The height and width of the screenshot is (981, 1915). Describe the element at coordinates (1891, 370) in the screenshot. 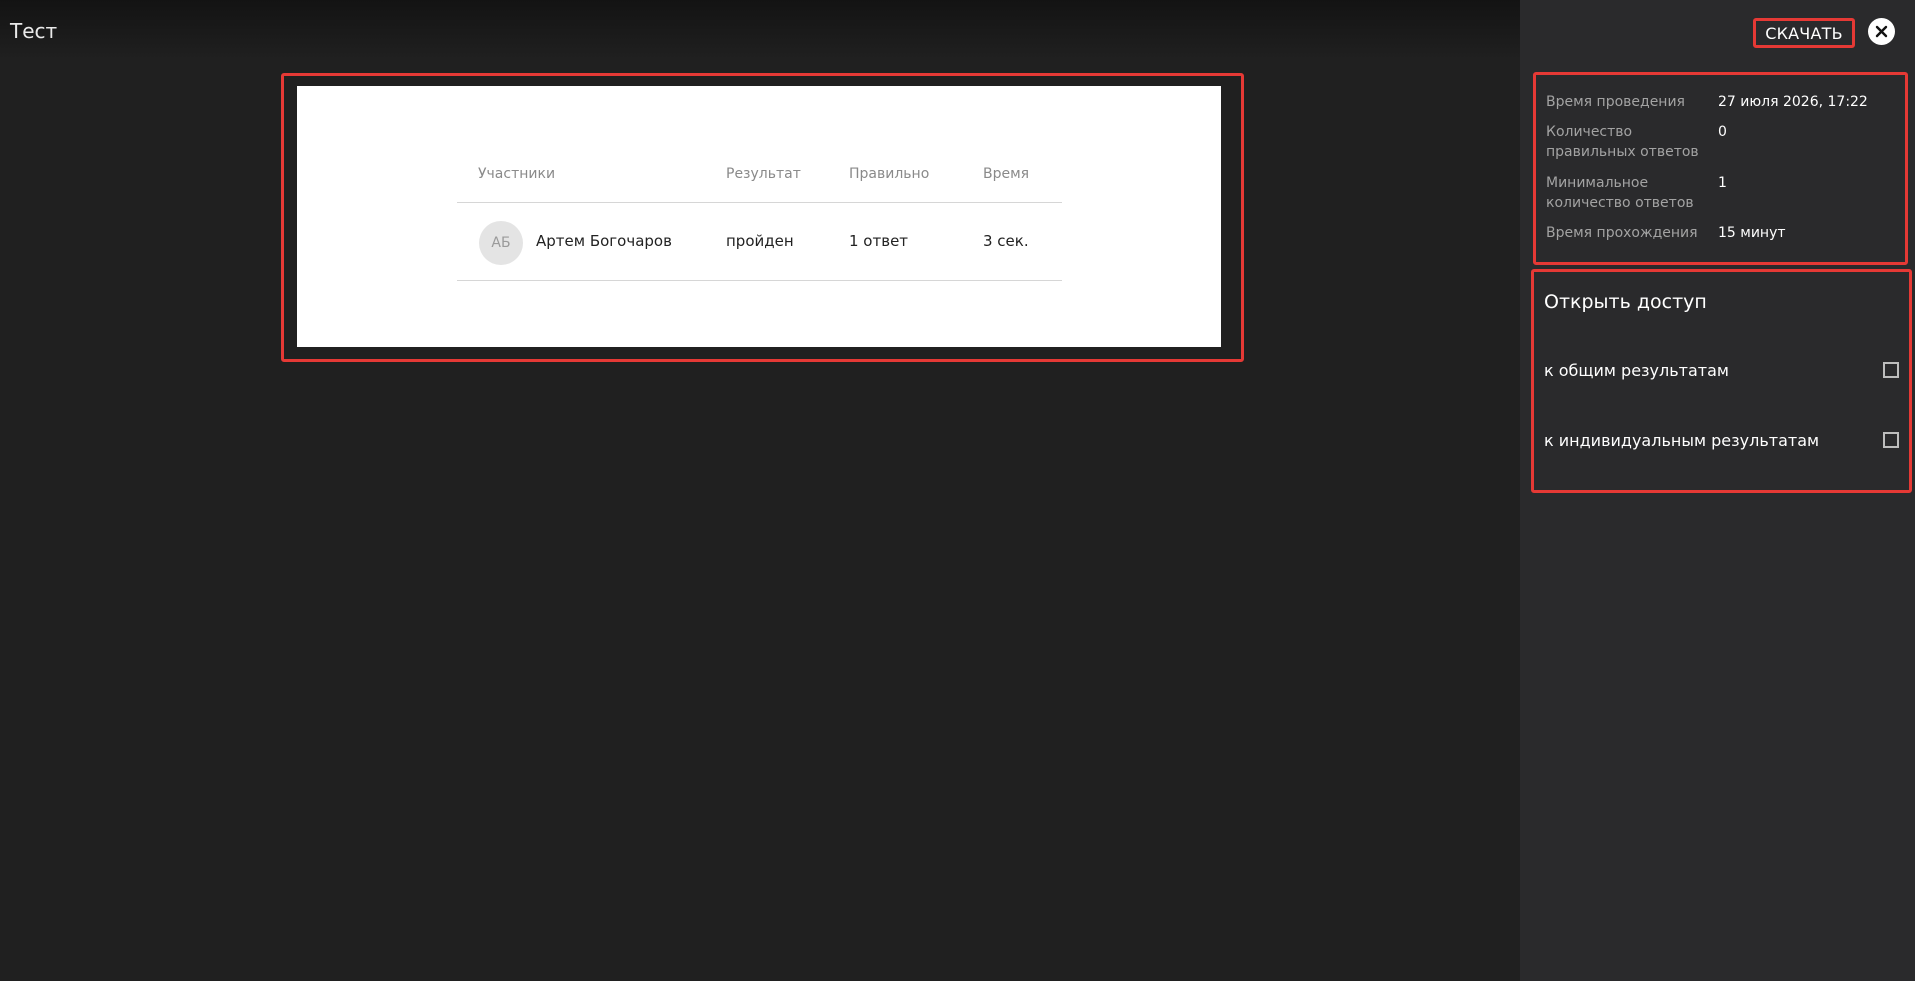

I see `general-results-checkbox` at that location.